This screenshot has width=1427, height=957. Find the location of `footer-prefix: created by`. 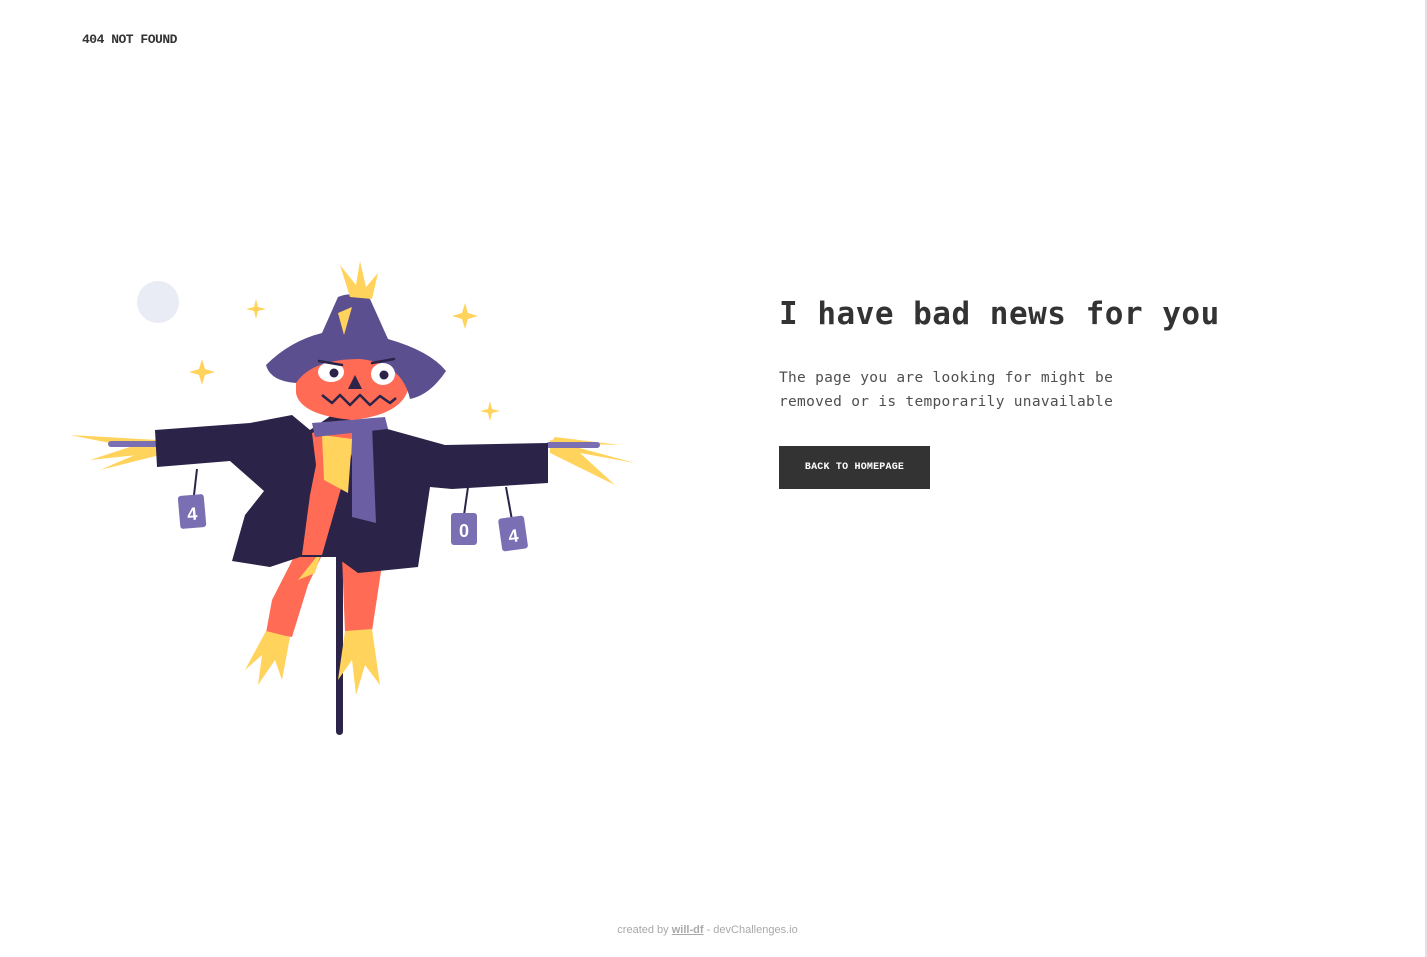

footer-prefix: created by is located at coordinates (643, 930).